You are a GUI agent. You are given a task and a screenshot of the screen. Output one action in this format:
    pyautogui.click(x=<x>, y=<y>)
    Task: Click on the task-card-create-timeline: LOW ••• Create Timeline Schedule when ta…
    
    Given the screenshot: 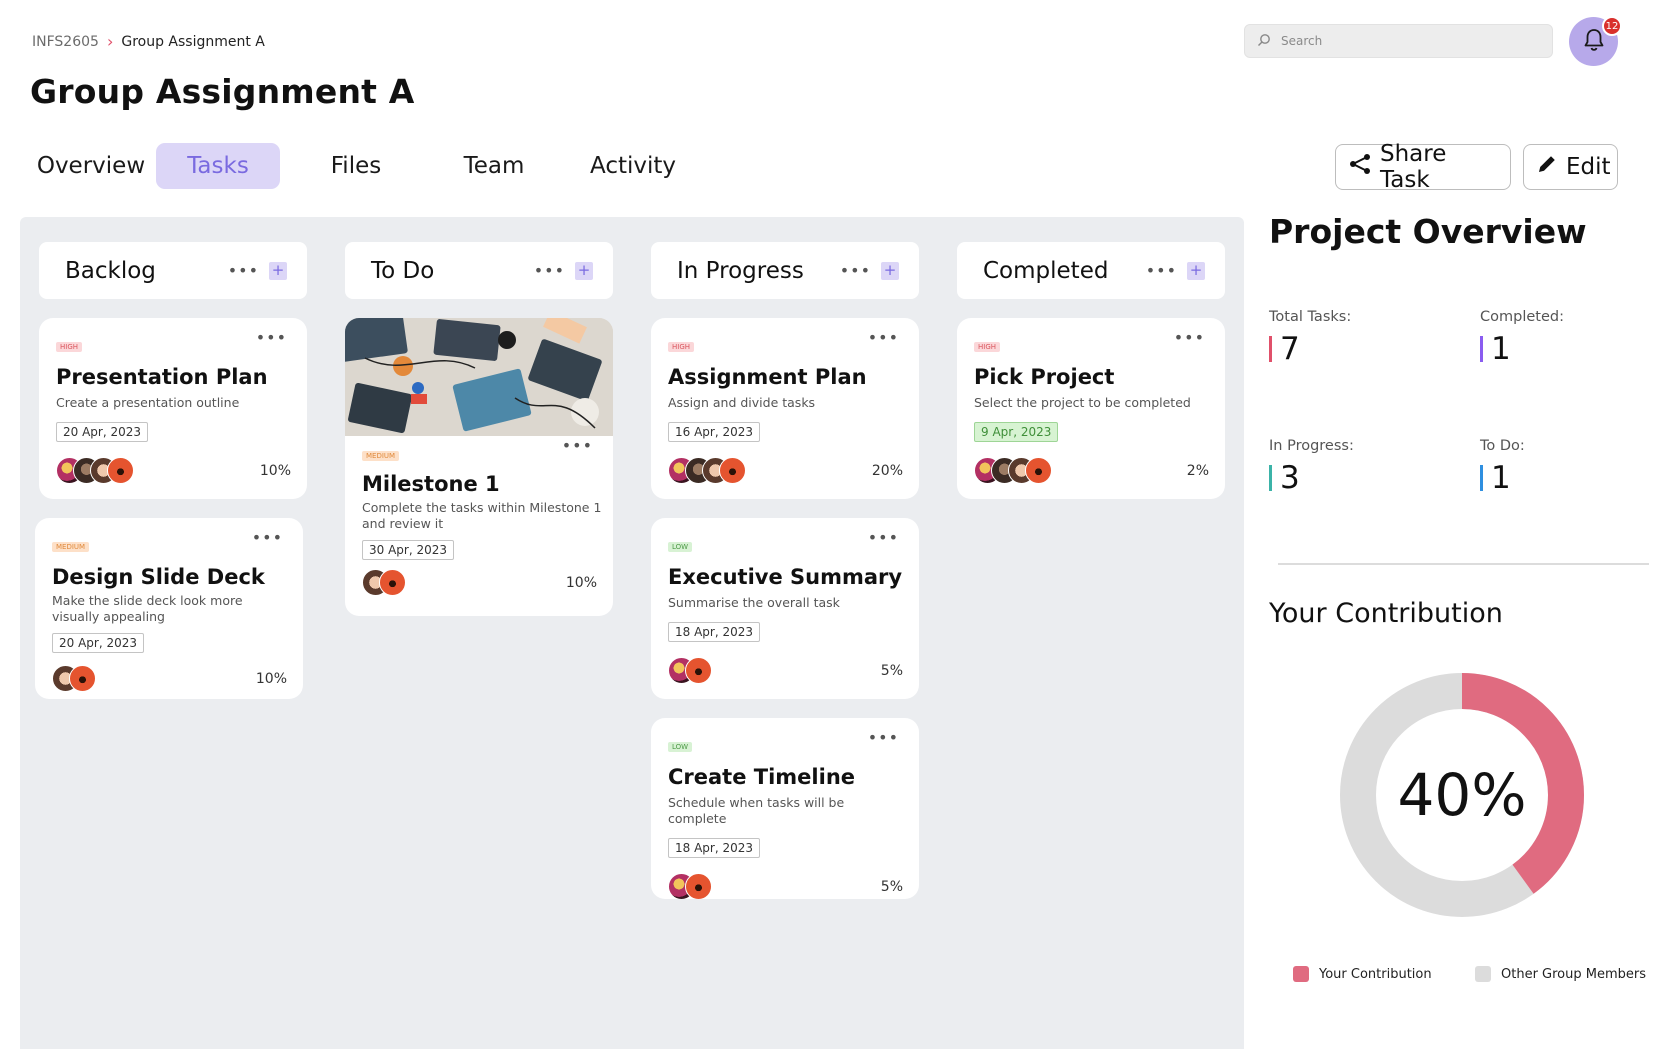 What is the action you would take?
    pyautogui.click(x=785, y=808)
    